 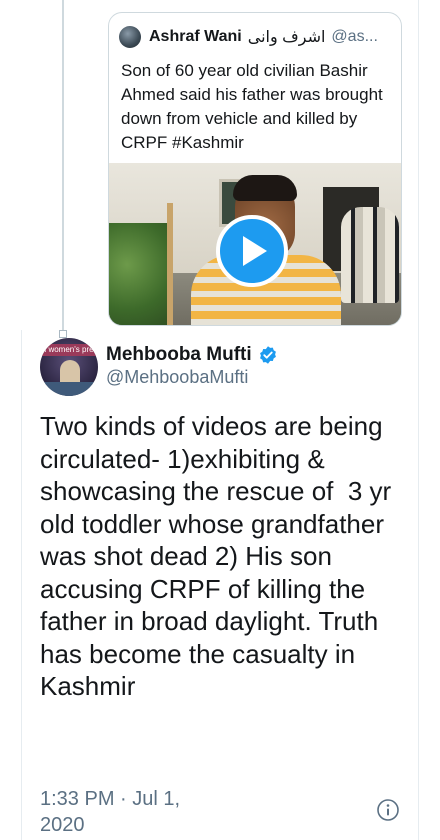 What do you see at coordinates (125, 812) in the screenshot?
I see `tweet-timestamp: 1:33 PM · Jul 1, 2020` at bounding box center [125, 812].